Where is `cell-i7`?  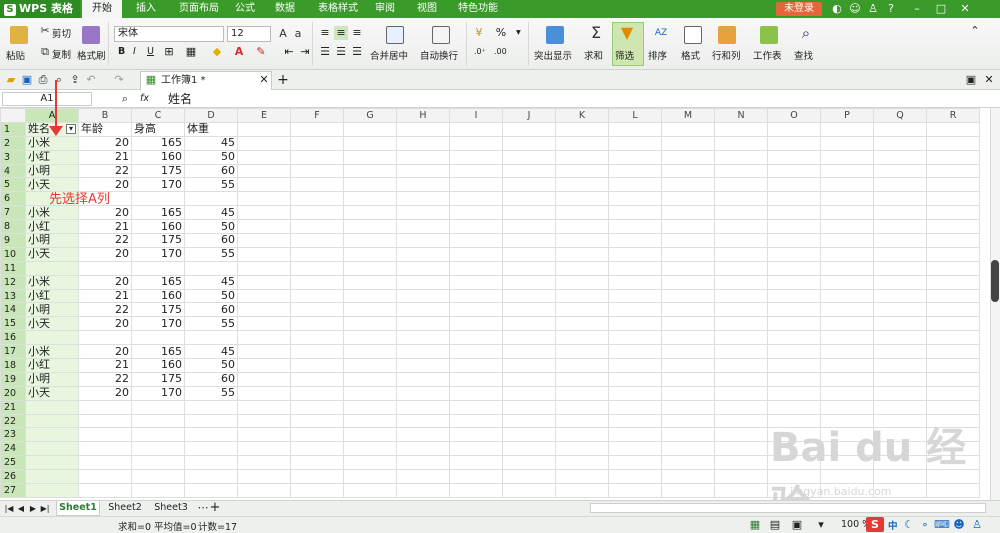 cell-i7 is located at coordinates (476, 213).